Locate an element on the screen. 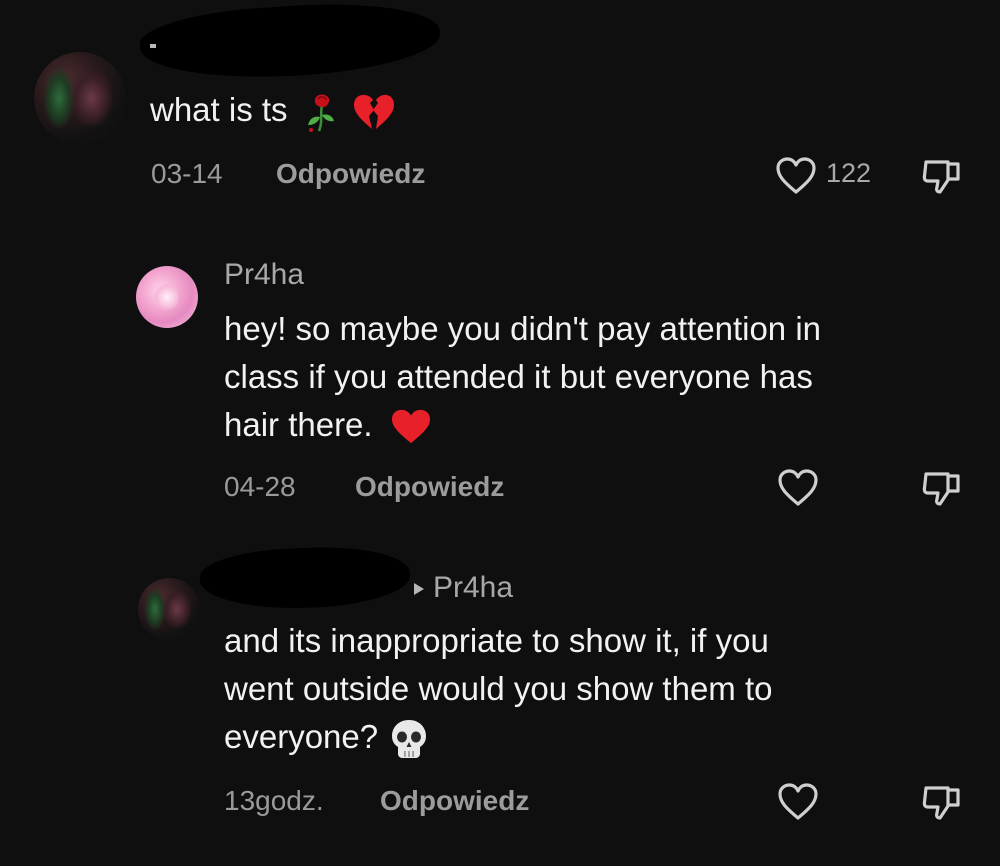 Image resolution: width=1000 pixels, height=866 pixels. reply-to-username: Pr4ha is located at coordinates (473, 588).